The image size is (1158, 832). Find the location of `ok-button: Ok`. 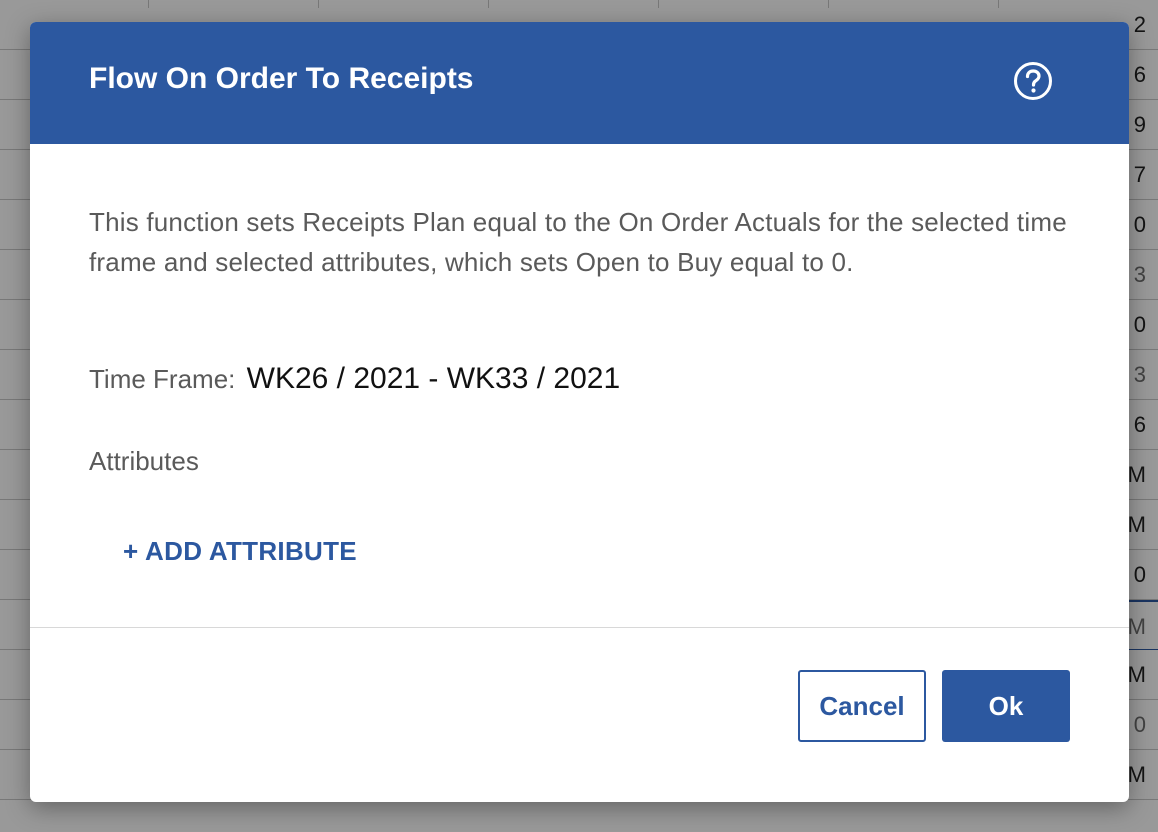

ok-button: Ok is located at coordinates (1006, 706).